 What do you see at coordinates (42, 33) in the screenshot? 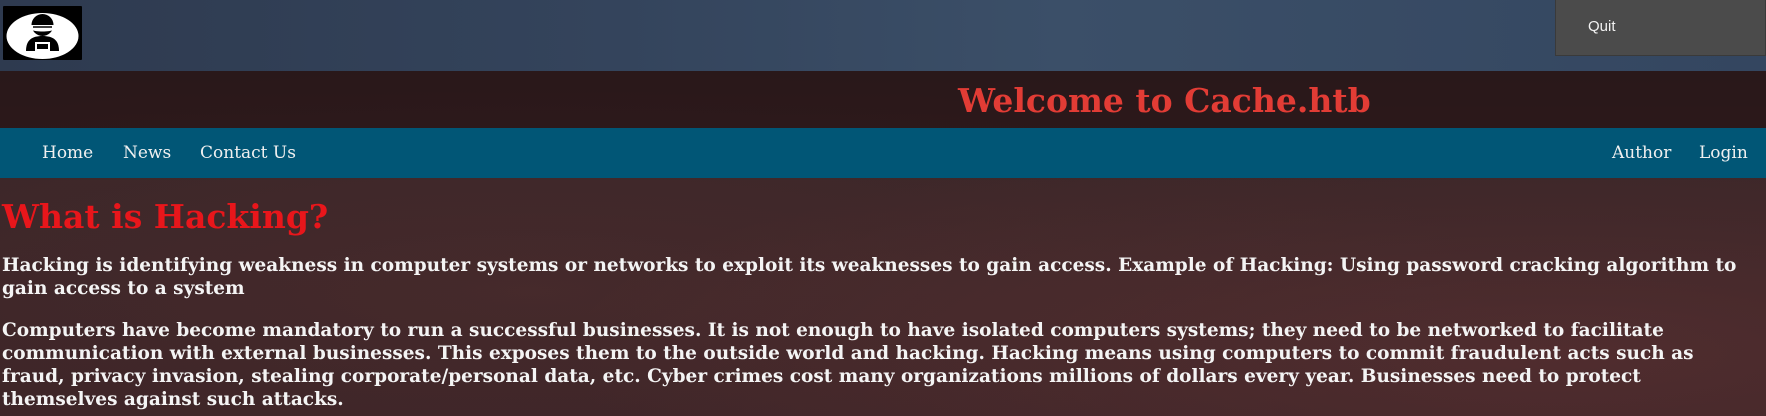
I see `hacker-logo-icon` at bounding box center [42, 33].